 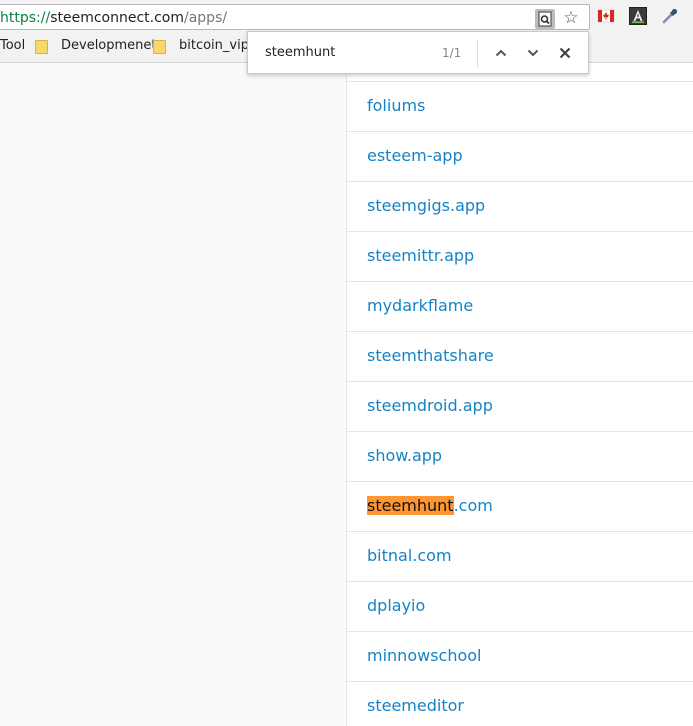 I want to click on url-scheme: https://, so click(x=25, y=18).